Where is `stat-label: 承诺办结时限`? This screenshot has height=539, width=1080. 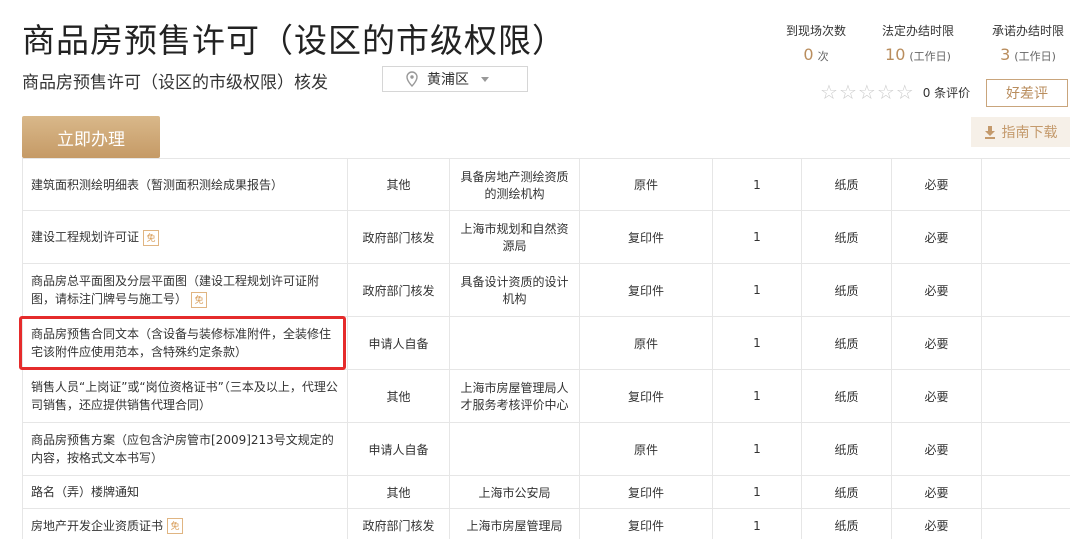
stat-label: 承诺办结时限 is located at coordinates (1028, 31).